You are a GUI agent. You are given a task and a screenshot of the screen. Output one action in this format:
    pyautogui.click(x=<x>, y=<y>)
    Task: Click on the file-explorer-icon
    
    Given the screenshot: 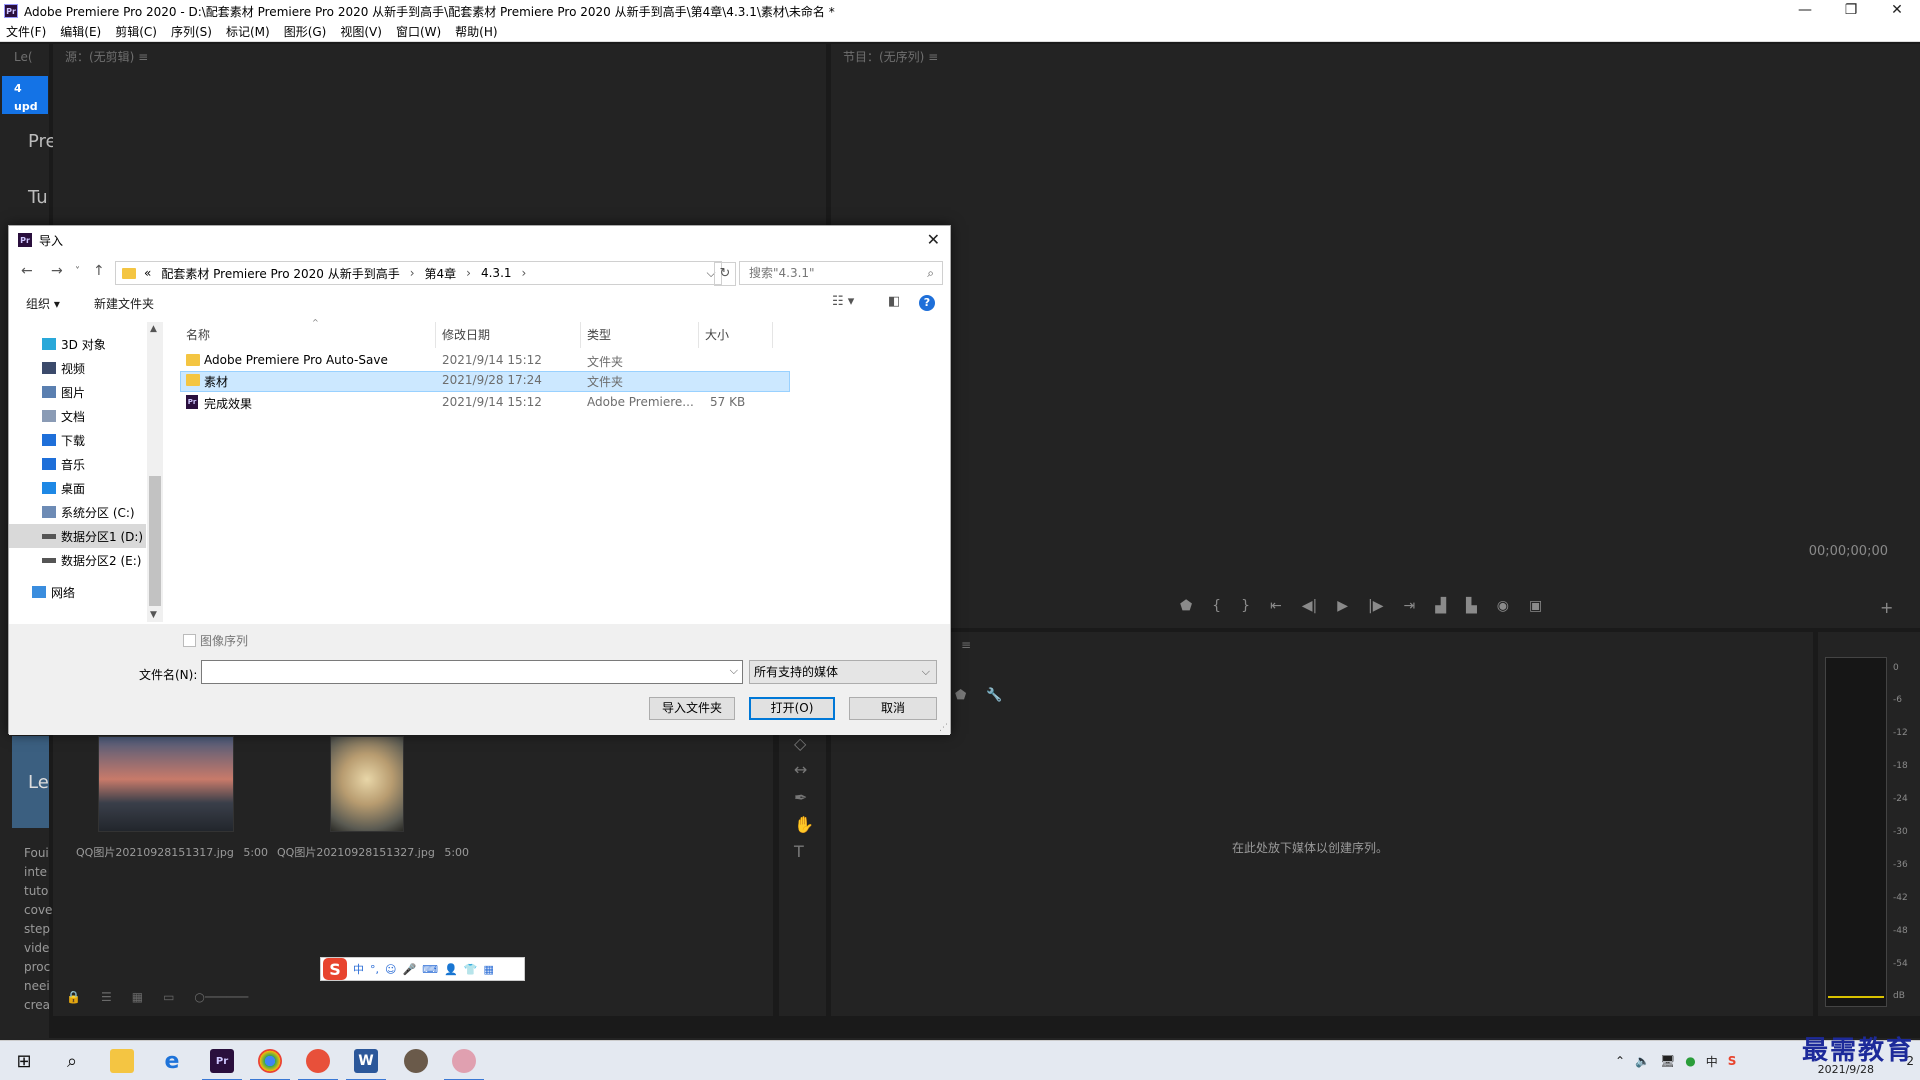 What is the action you would take?
    pyautogui.click(x=122, y=1061)
    